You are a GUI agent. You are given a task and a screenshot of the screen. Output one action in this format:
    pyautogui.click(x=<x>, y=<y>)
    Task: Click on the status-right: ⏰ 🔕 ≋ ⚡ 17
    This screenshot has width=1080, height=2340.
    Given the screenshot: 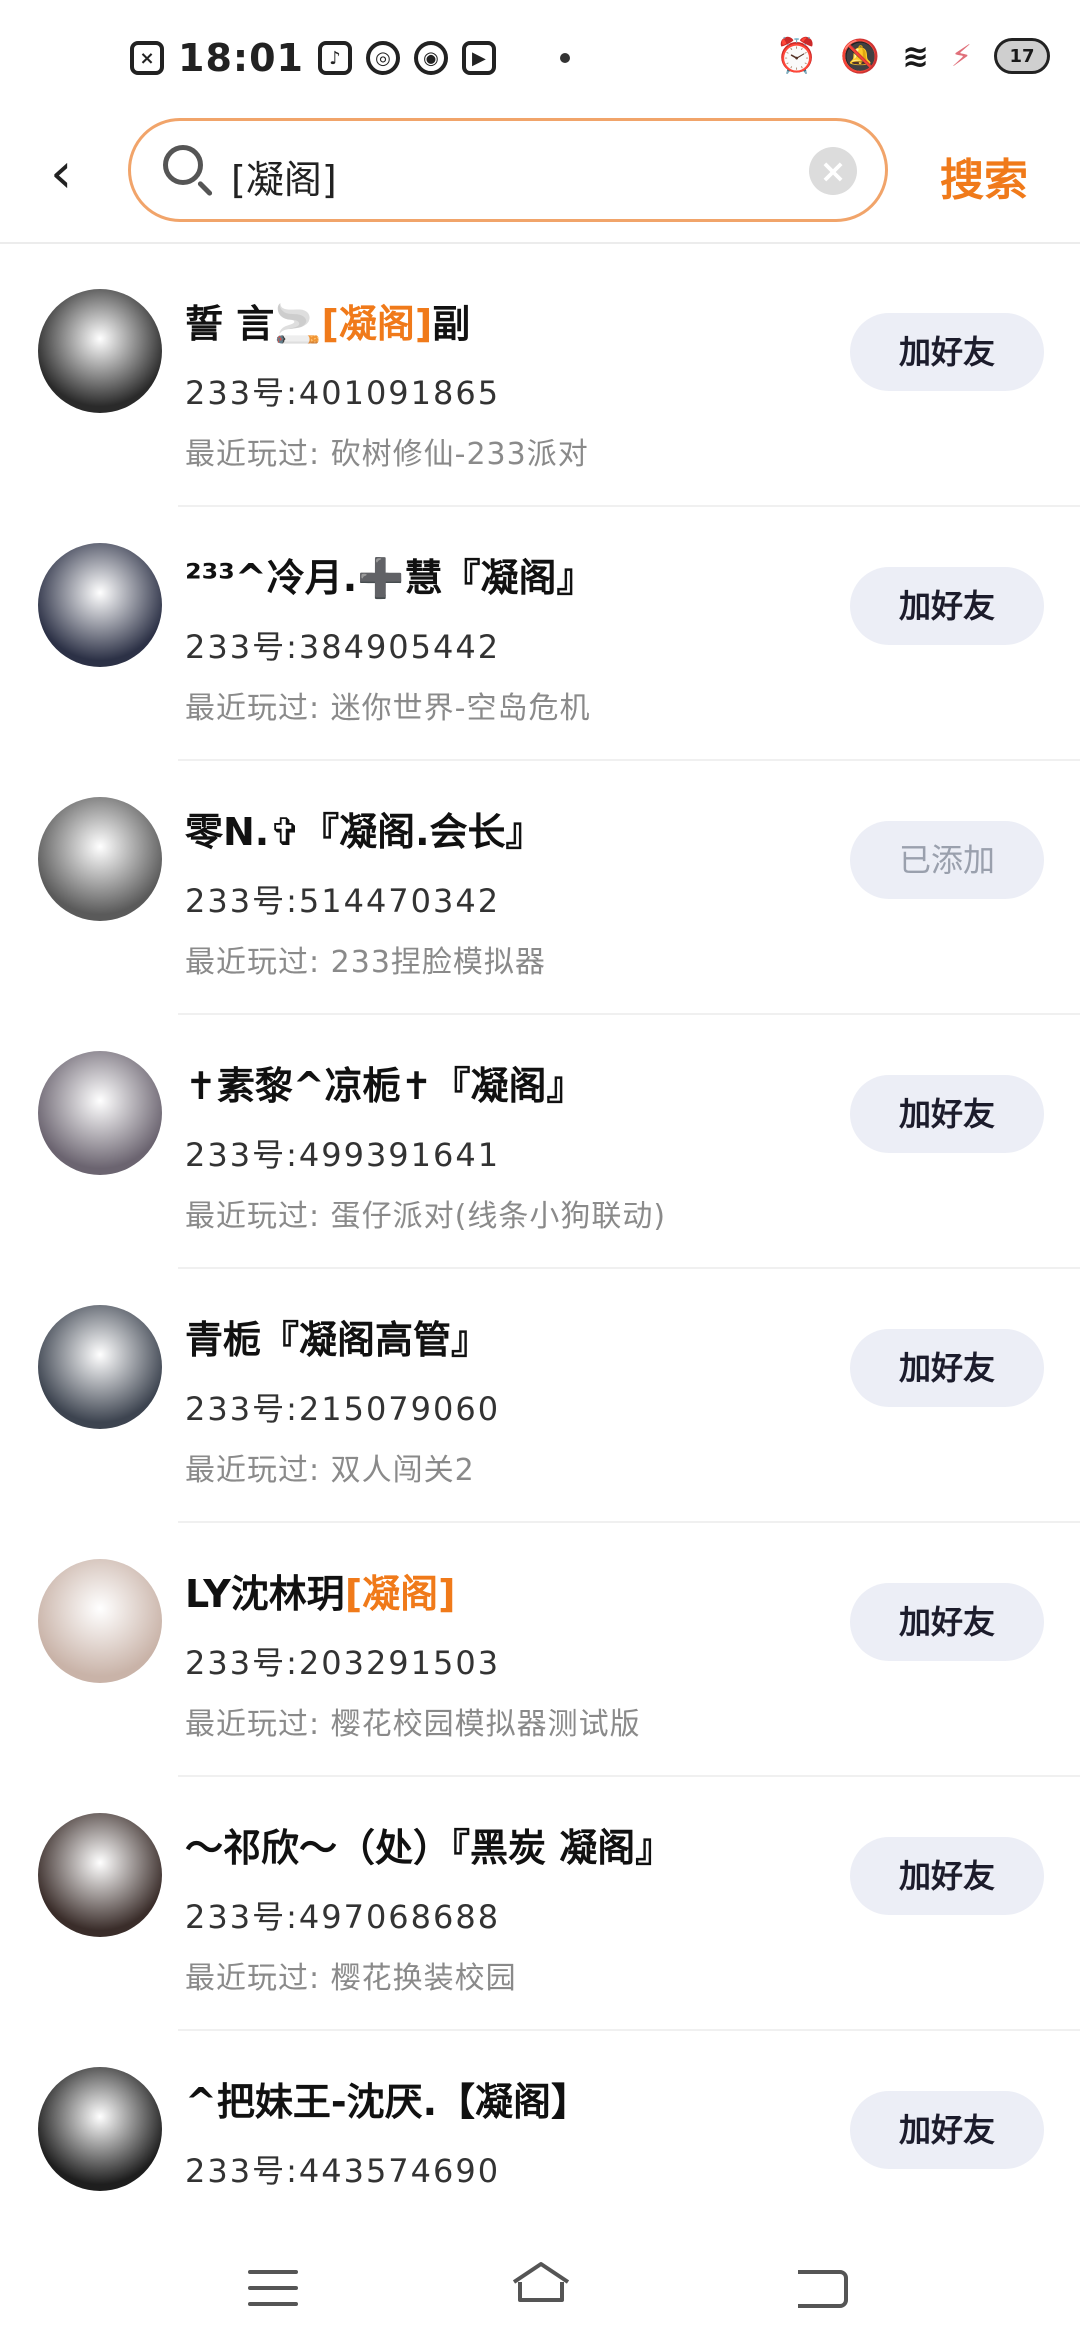 What is the action you would take?
    pyautogui.click(x=913, y=56)
    